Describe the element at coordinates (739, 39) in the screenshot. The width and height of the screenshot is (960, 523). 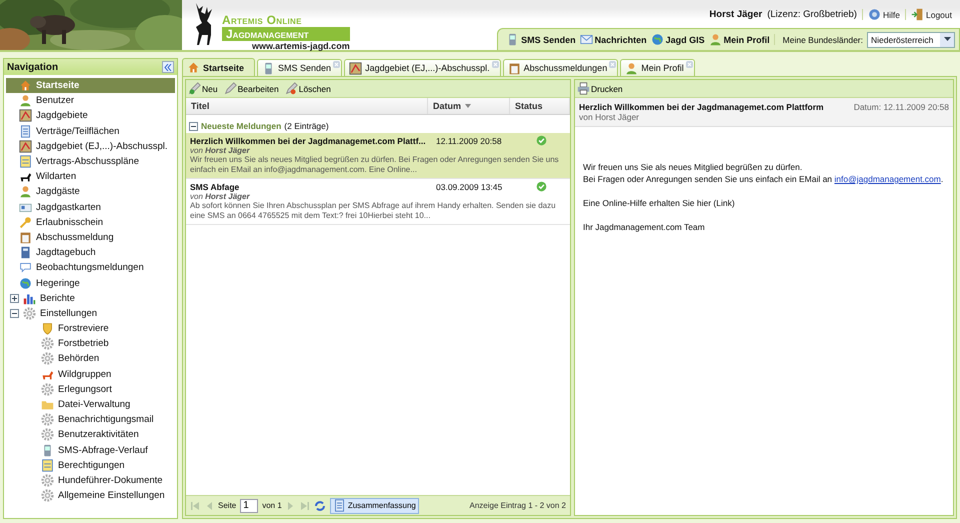
I see `toolbar-button: Mein Profil` at that location.